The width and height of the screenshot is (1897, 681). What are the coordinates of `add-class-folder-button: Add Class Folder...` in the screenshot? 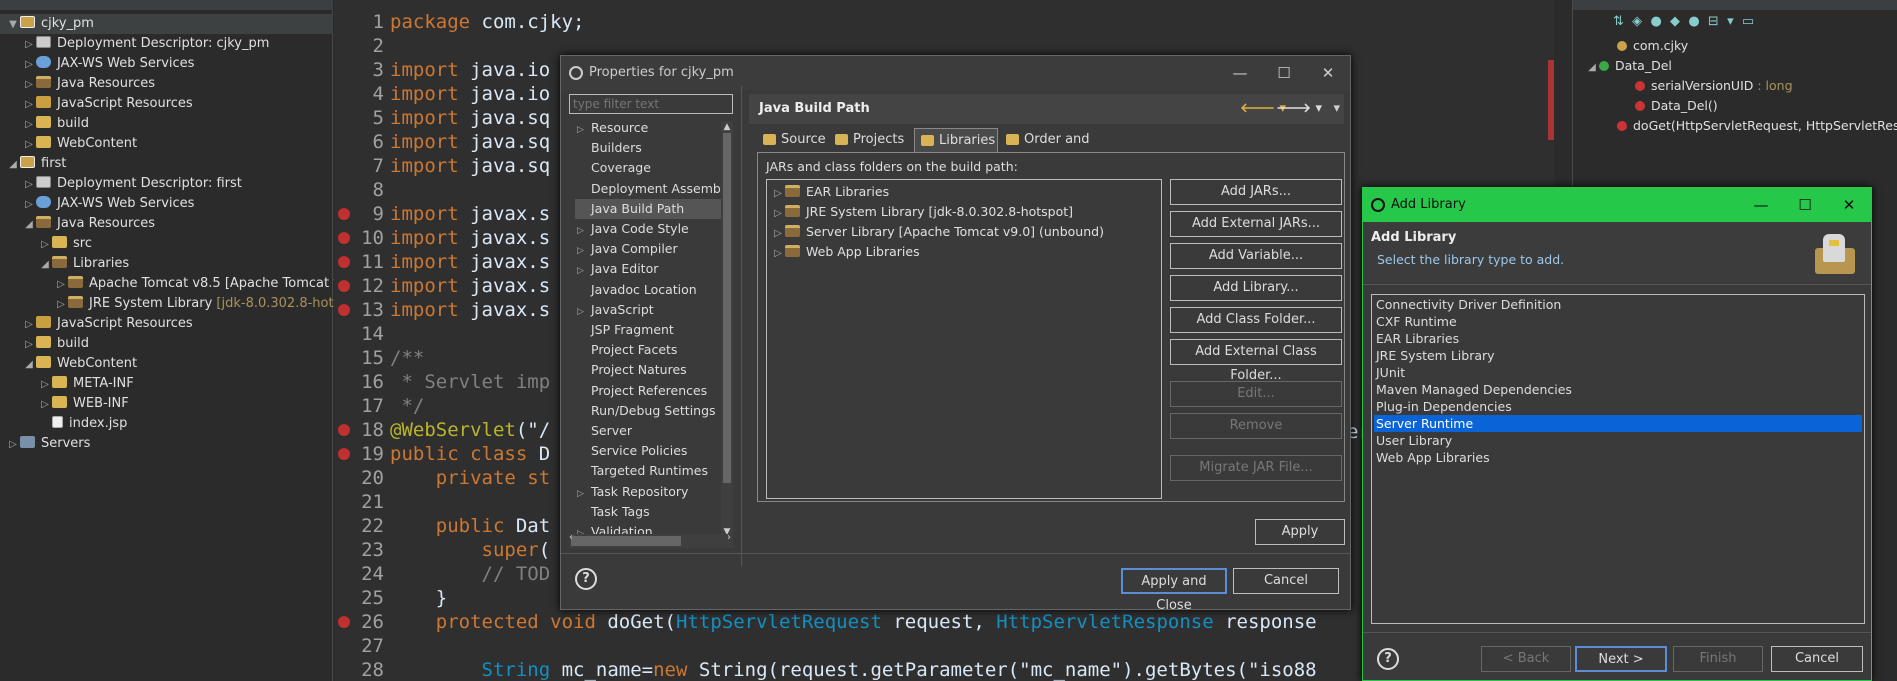 It's located at (1256, 320).